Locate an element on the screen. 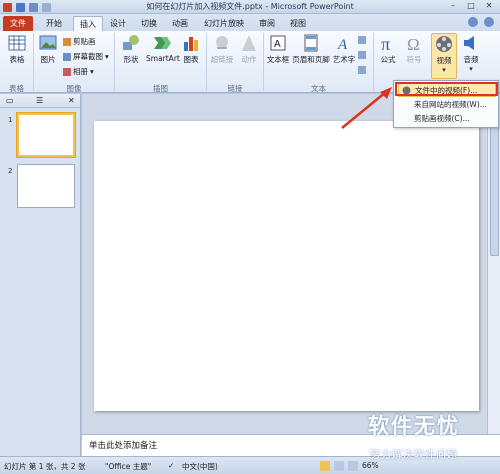  normal-view-icon is located at coordinates (325, 466).